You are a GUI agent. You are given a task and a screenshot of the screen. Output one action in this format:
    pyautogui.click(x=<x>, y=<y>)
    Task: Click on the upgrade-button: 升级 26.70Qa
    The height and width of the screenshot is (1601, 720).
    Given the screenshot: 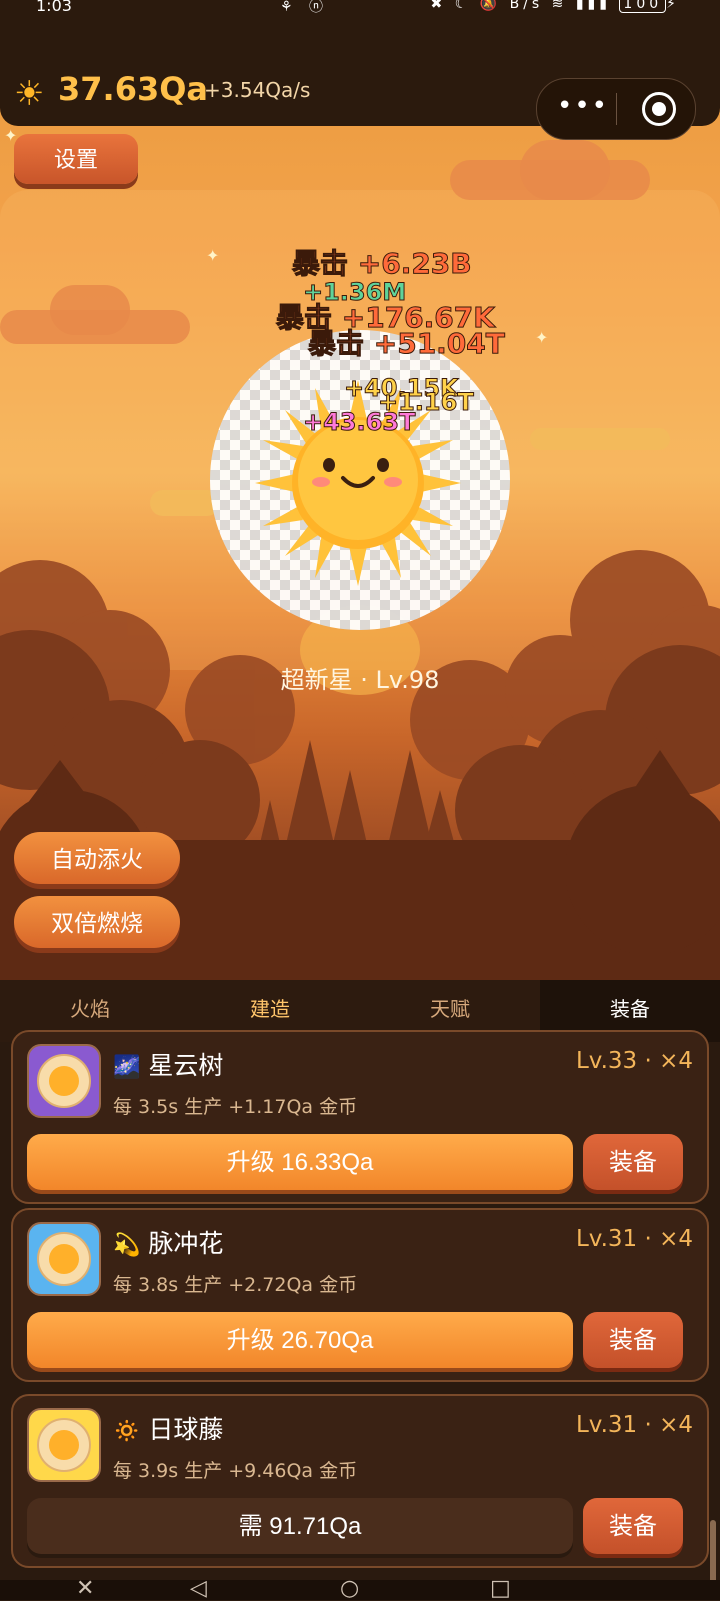 What is the action you would take?
    pyautogui.click(x=300, y=1340)
    